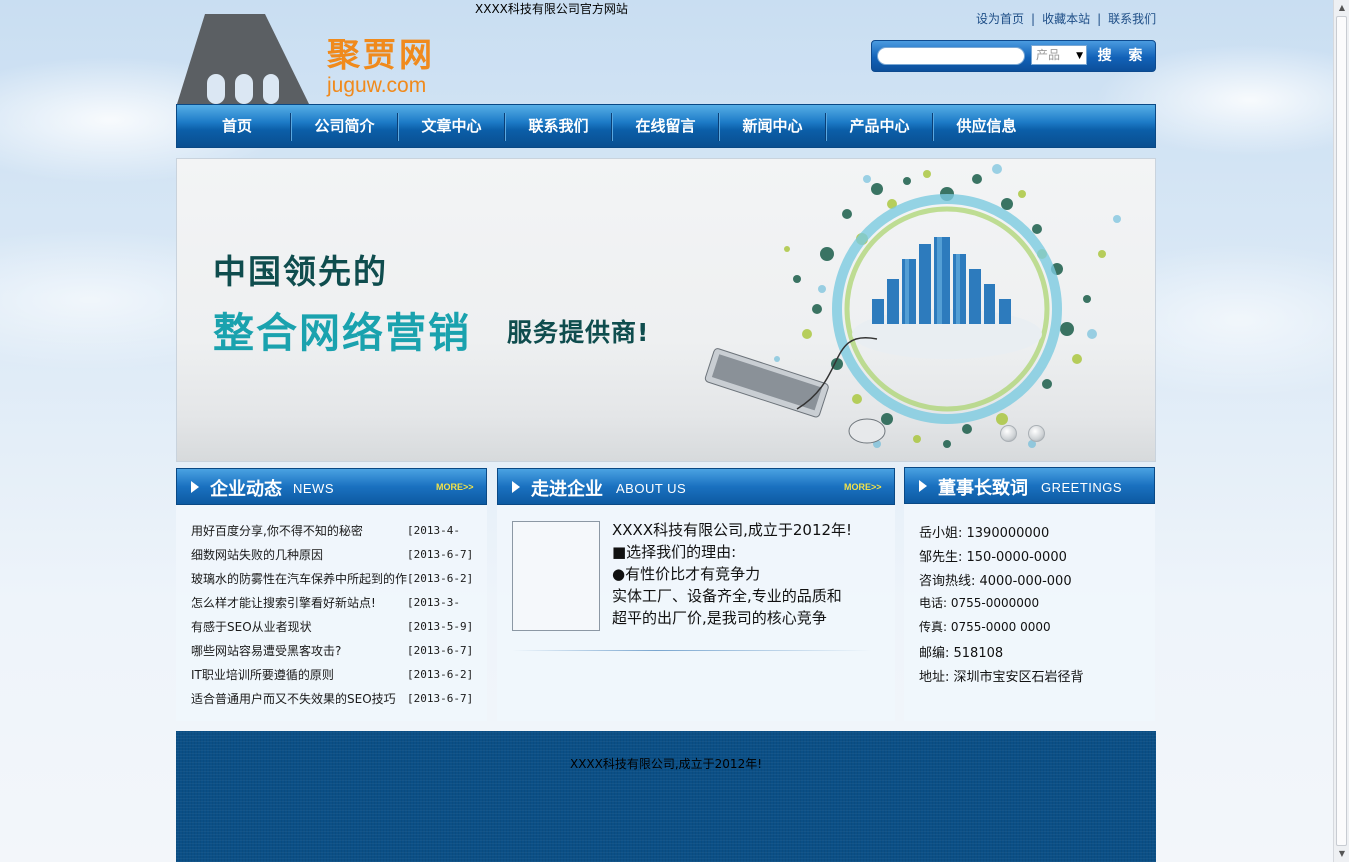 The height and width of the screenshot is (862, 1349). I want to click on nav-supply: 供应信息, so click(986, 126).